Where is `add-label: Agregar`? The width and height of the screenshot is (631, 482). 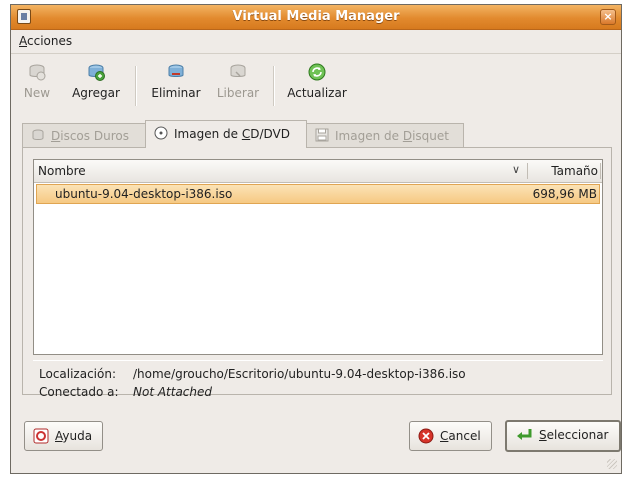
add-label: Agregar is located at coordinates (96, 93).